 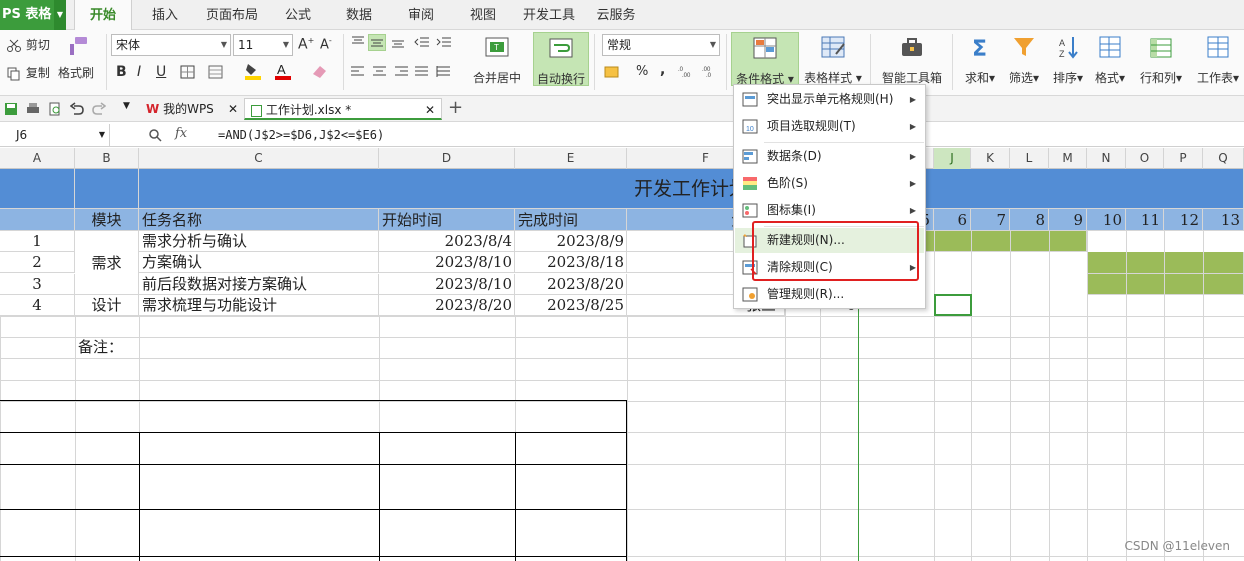 I want to click on tab-review: 审阅, so click(x=421, y=15).